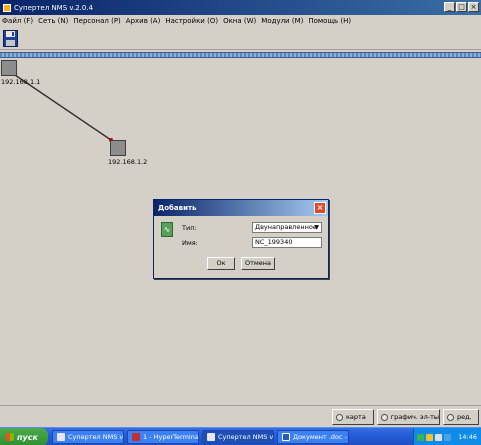  I want to click on system-tray: 14:46, so click(447, 436).